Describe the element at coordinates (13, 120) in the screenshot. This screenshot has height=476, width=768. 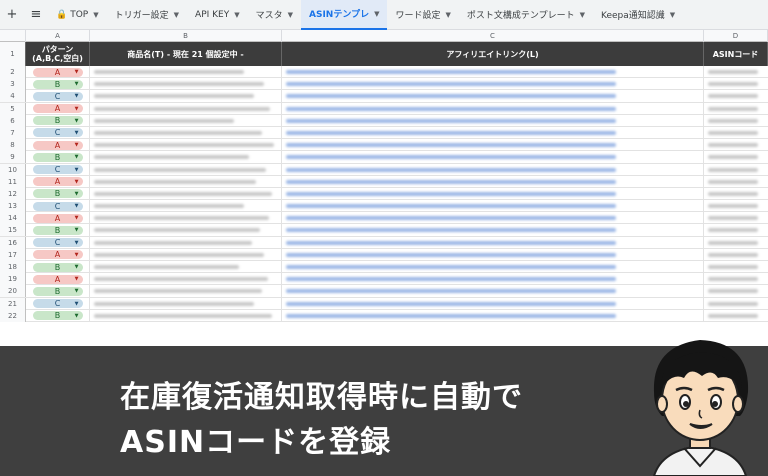
I see `row-number: 6` at that location.